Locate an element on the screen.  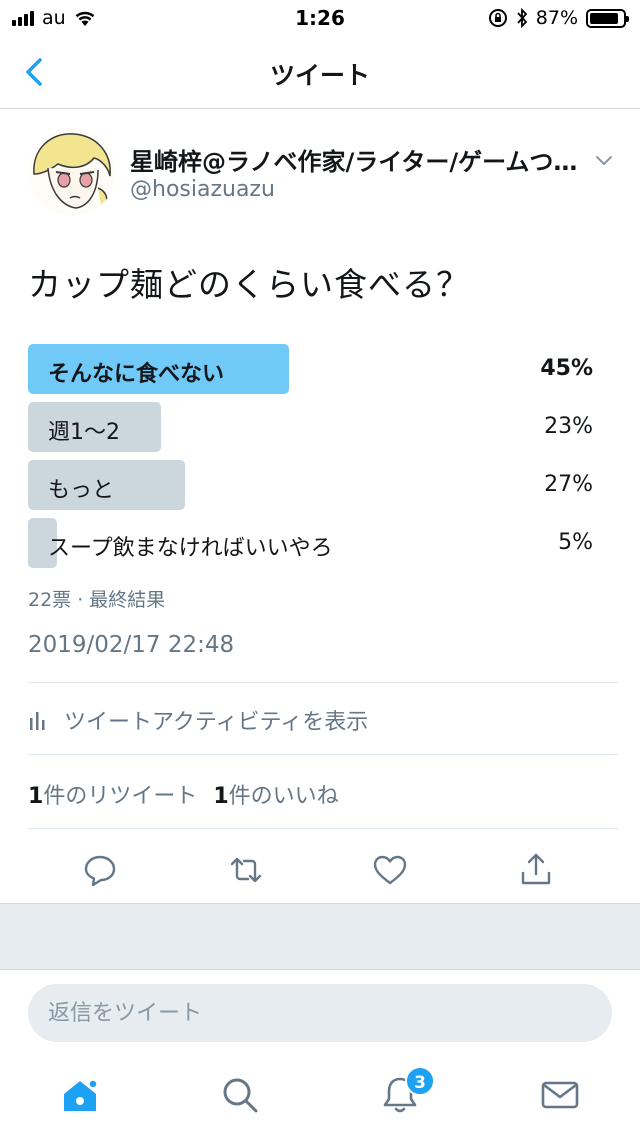
reply-icon is located at coordinates (100, 870).